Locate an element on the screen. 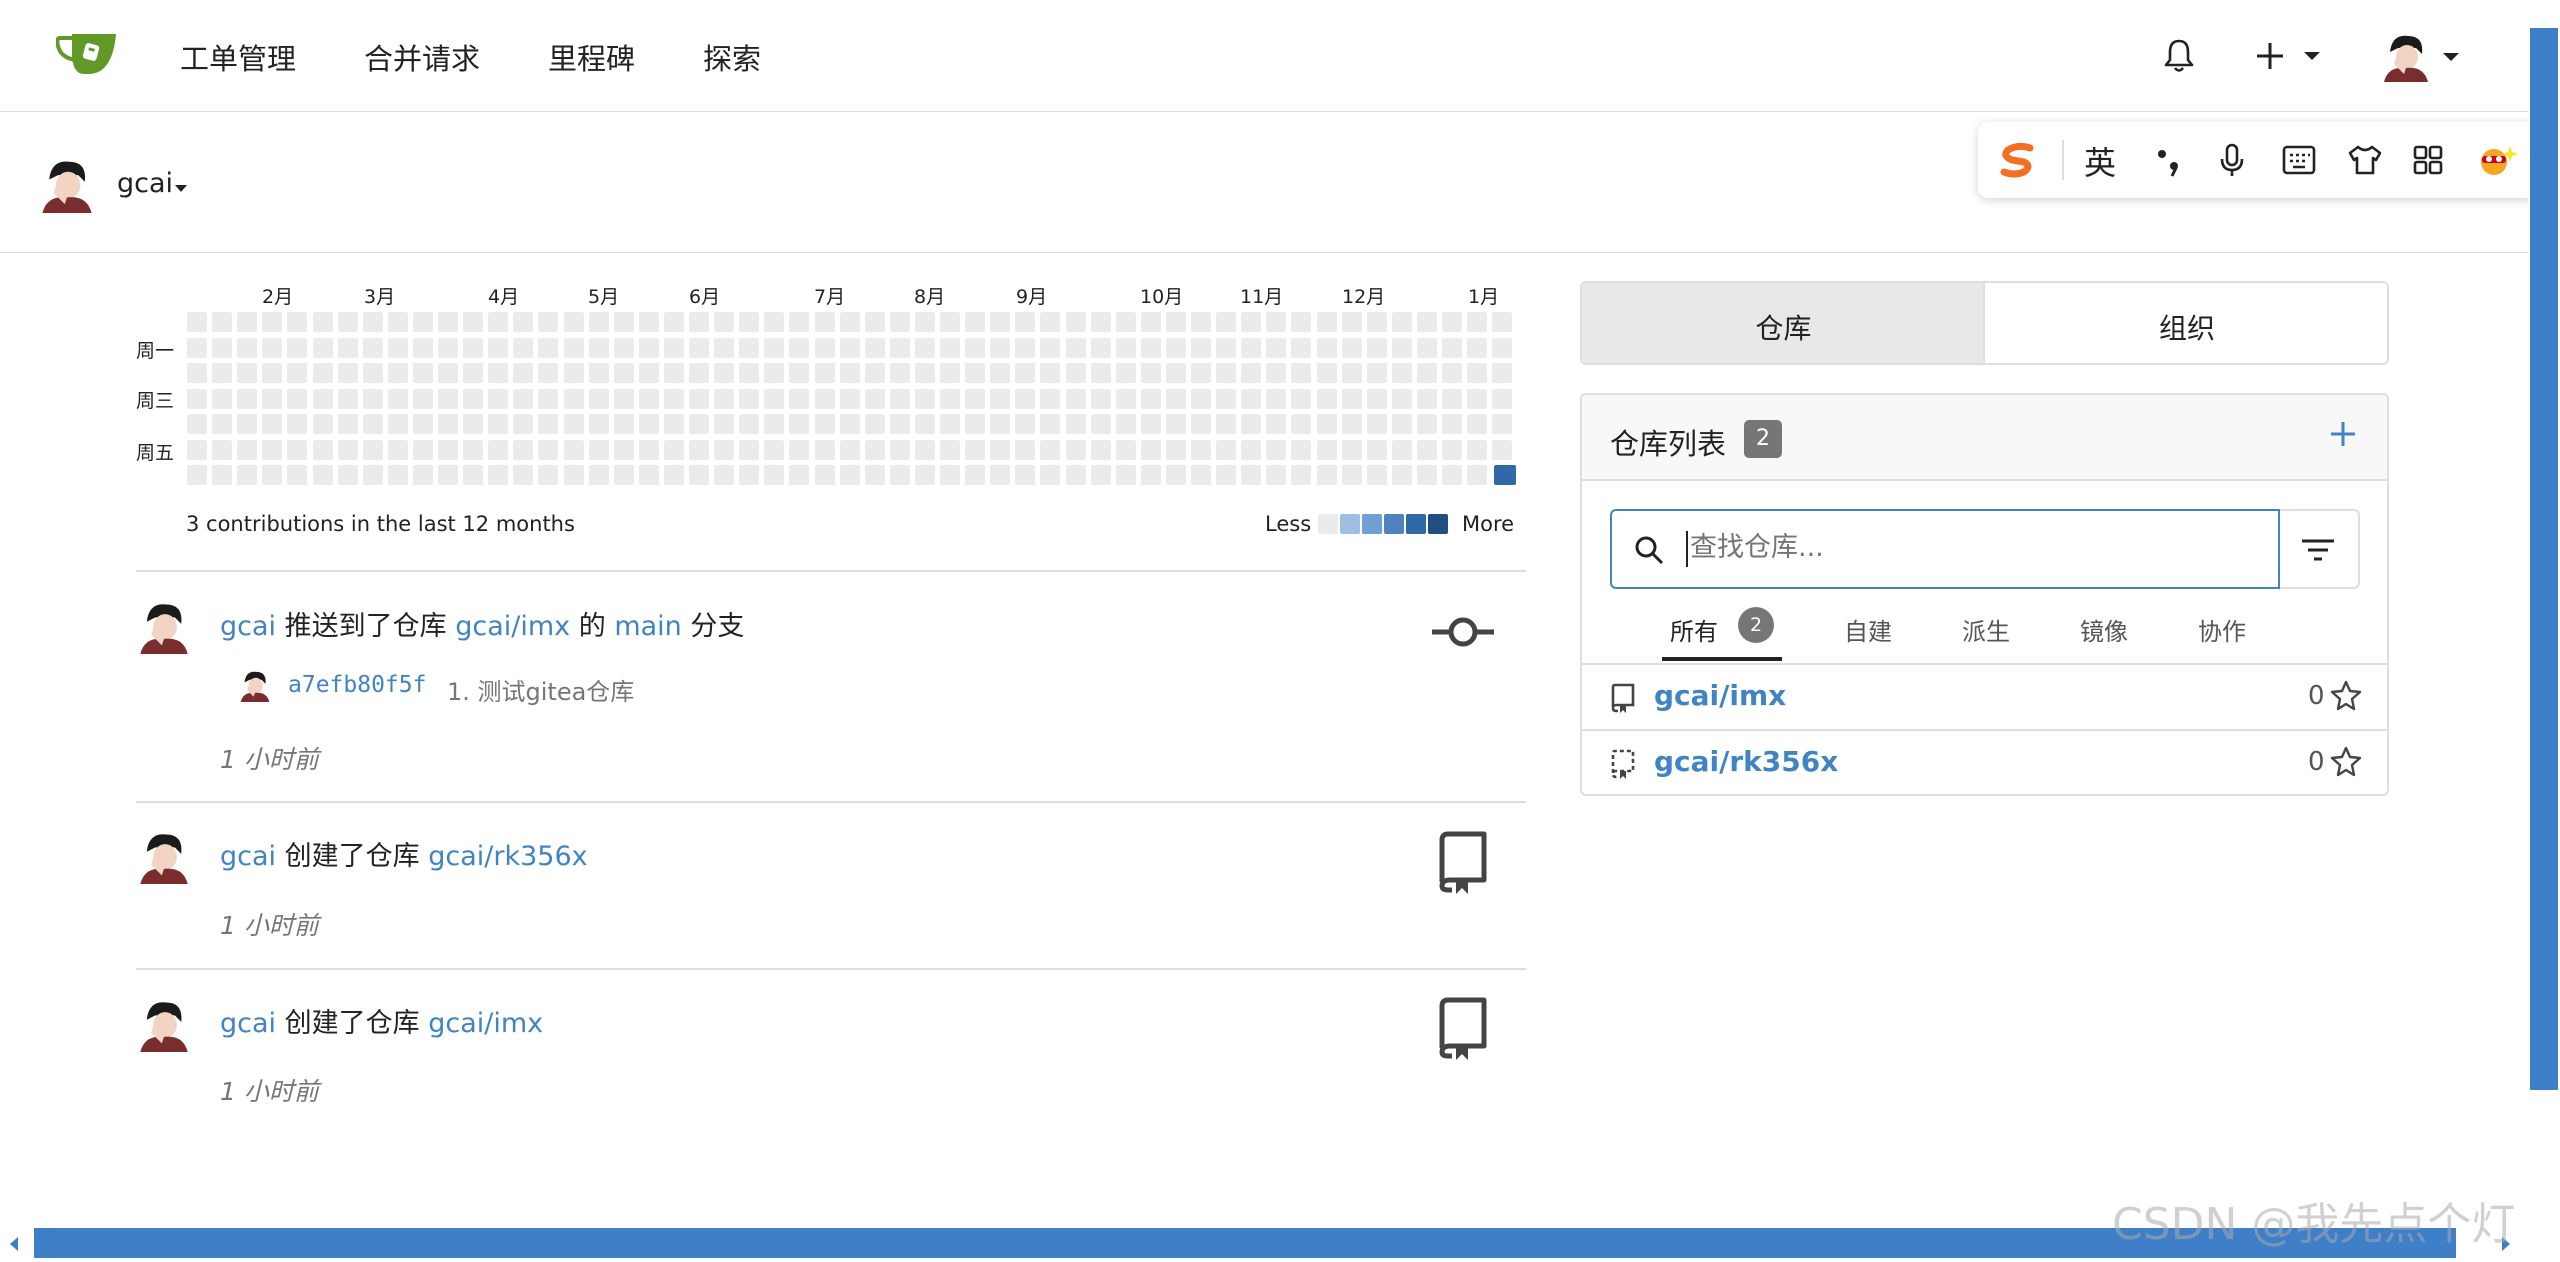 The width and height of the screenshot is (2560, 1262). gitea-logo-icon is located at coordinates (87, 52).